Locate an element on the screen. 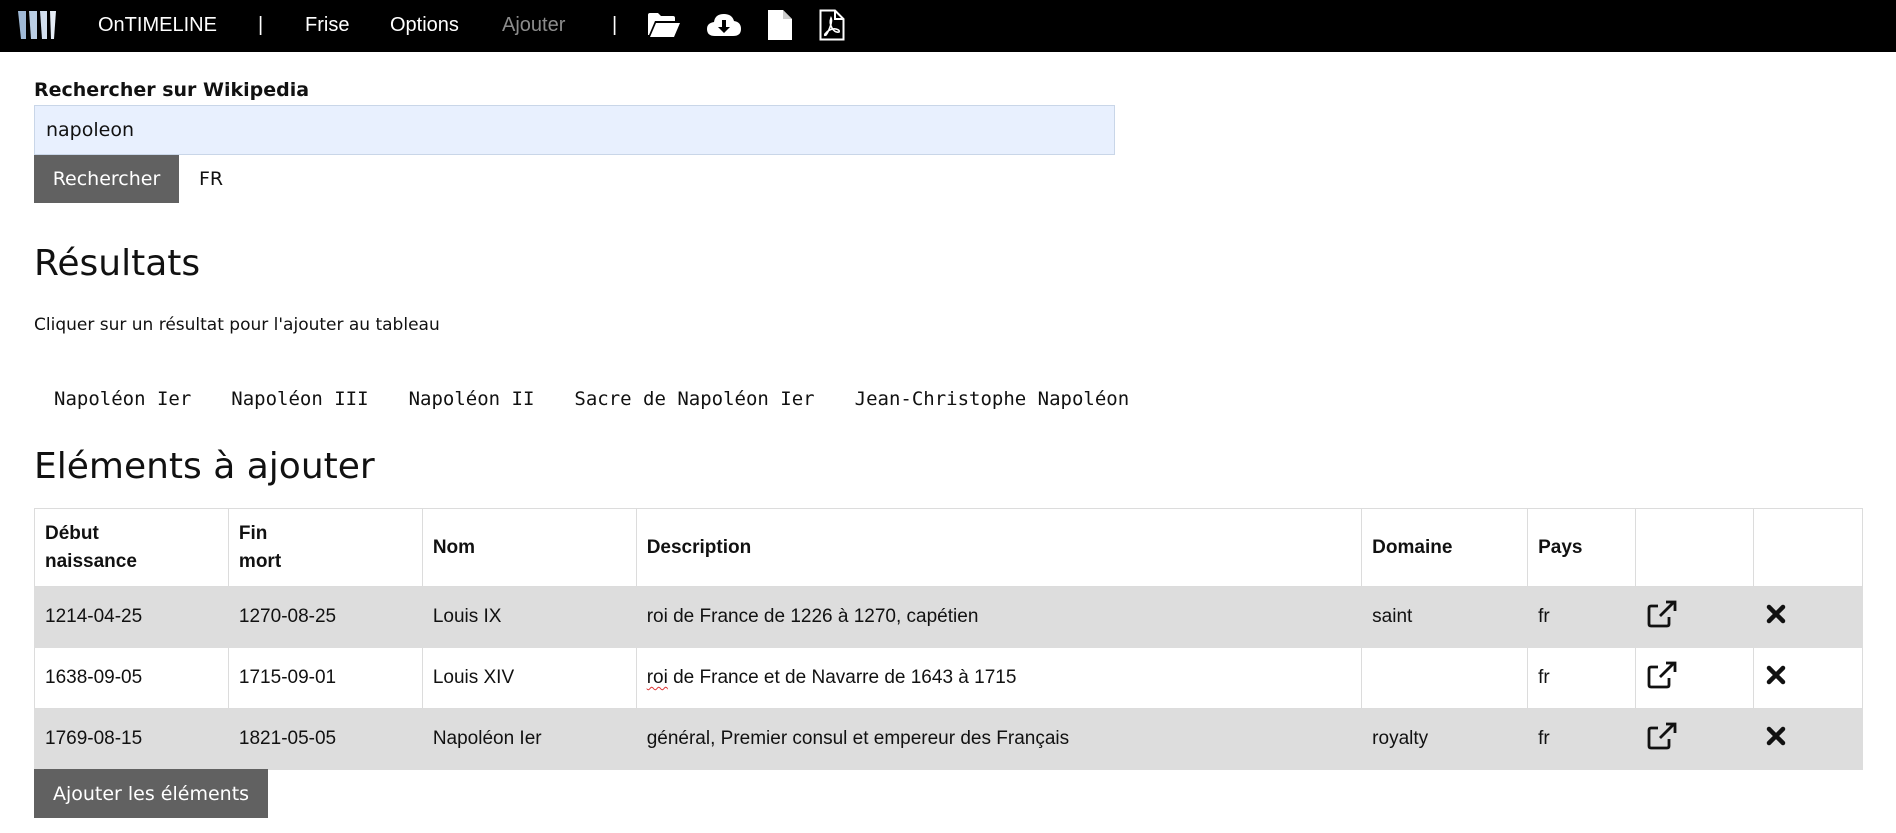  cell-name: Louis IX is located at coordinates (529, 617).